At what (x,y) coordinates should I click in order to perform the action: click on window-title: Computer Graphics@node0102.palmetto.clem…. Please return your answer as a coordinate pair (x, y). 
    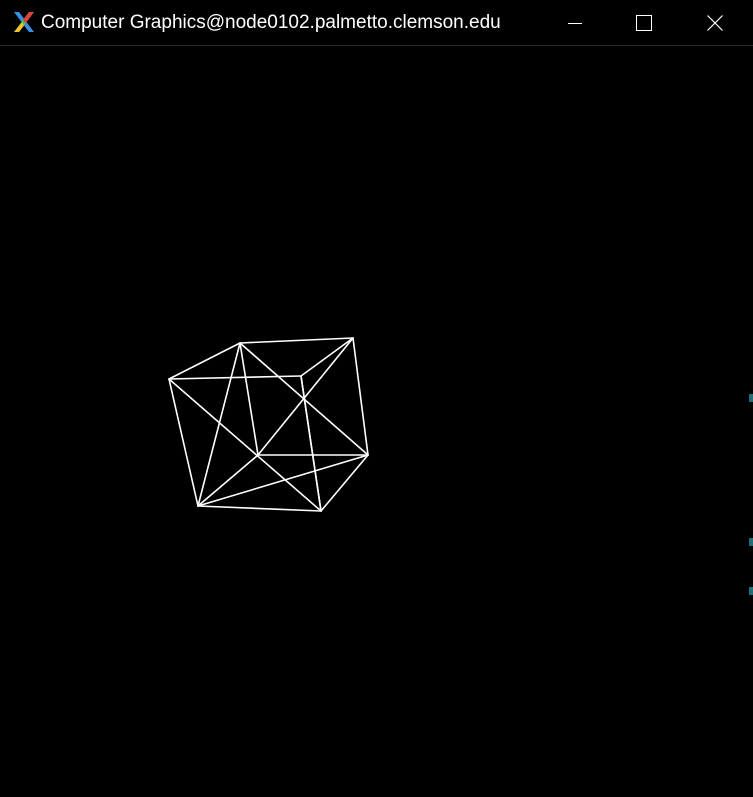
    Looking at the image, I should click on (271, 22).